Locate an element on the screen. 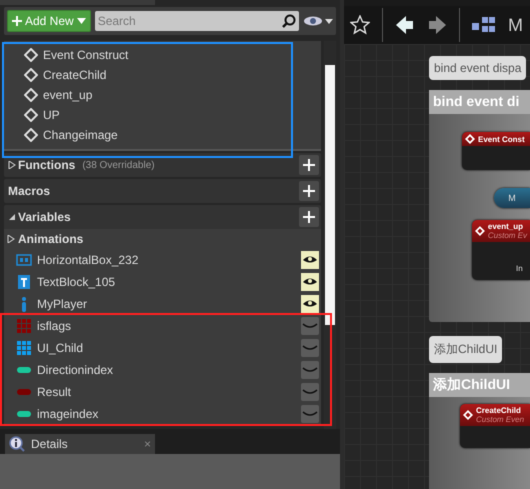 The height and width of the screenshot is (489, 530). node-subtitle: Custom Ev is located at coordinates (507, 235).